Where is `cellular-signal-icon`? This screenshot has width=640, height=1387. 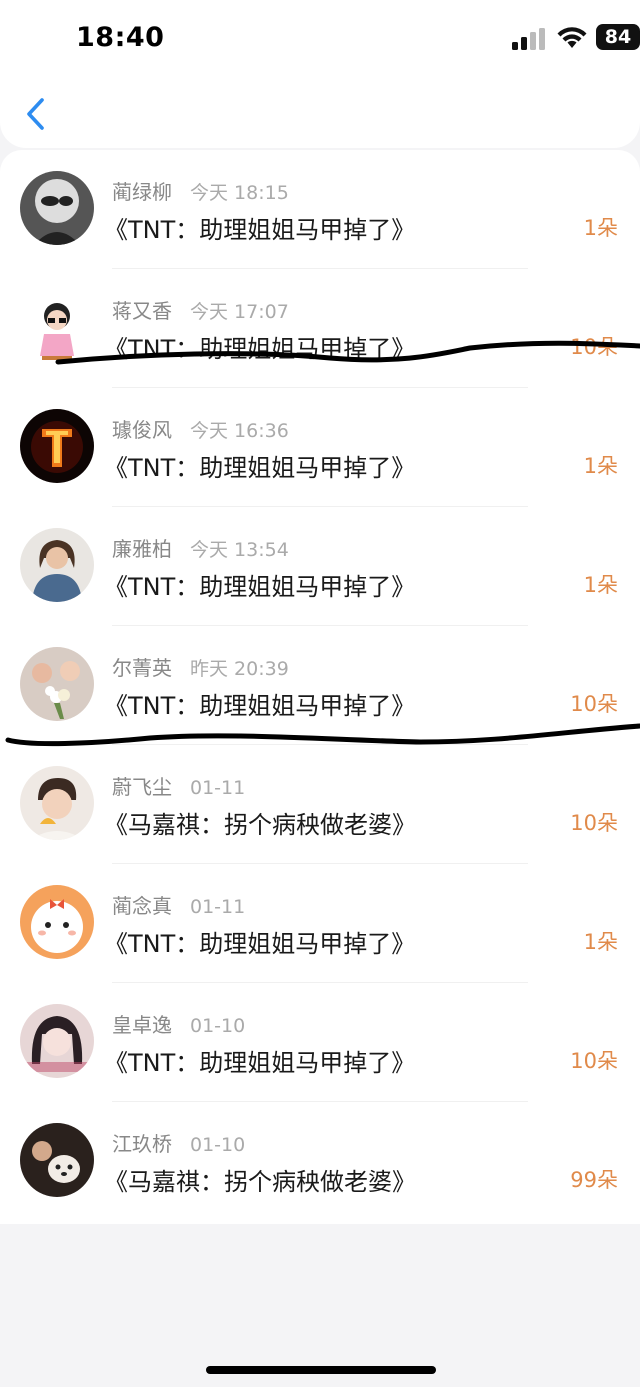 cellular-signal-icon is located at coordinates (528, 39).